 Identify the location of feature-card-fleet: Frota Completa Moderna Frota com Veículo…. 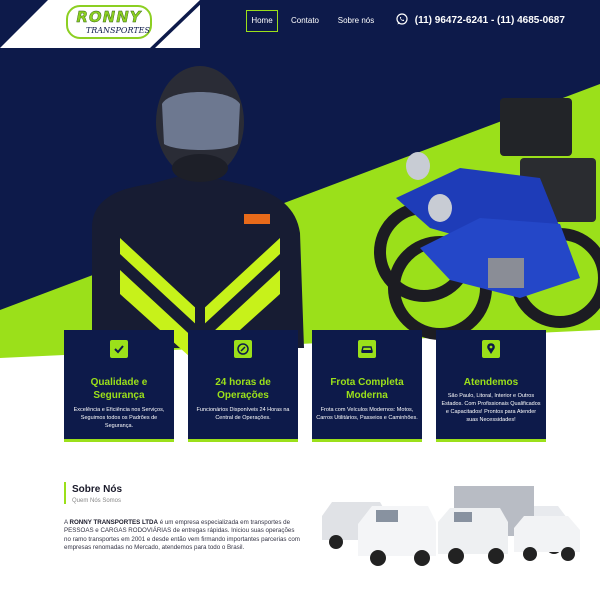
(367, 386).